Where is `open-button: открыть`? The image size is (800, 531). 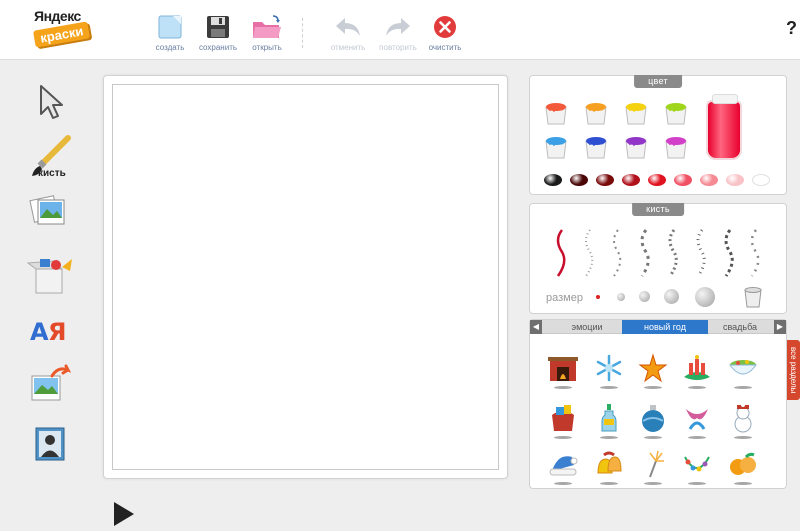
open-button: открыть is located at coordinates (267, 36).